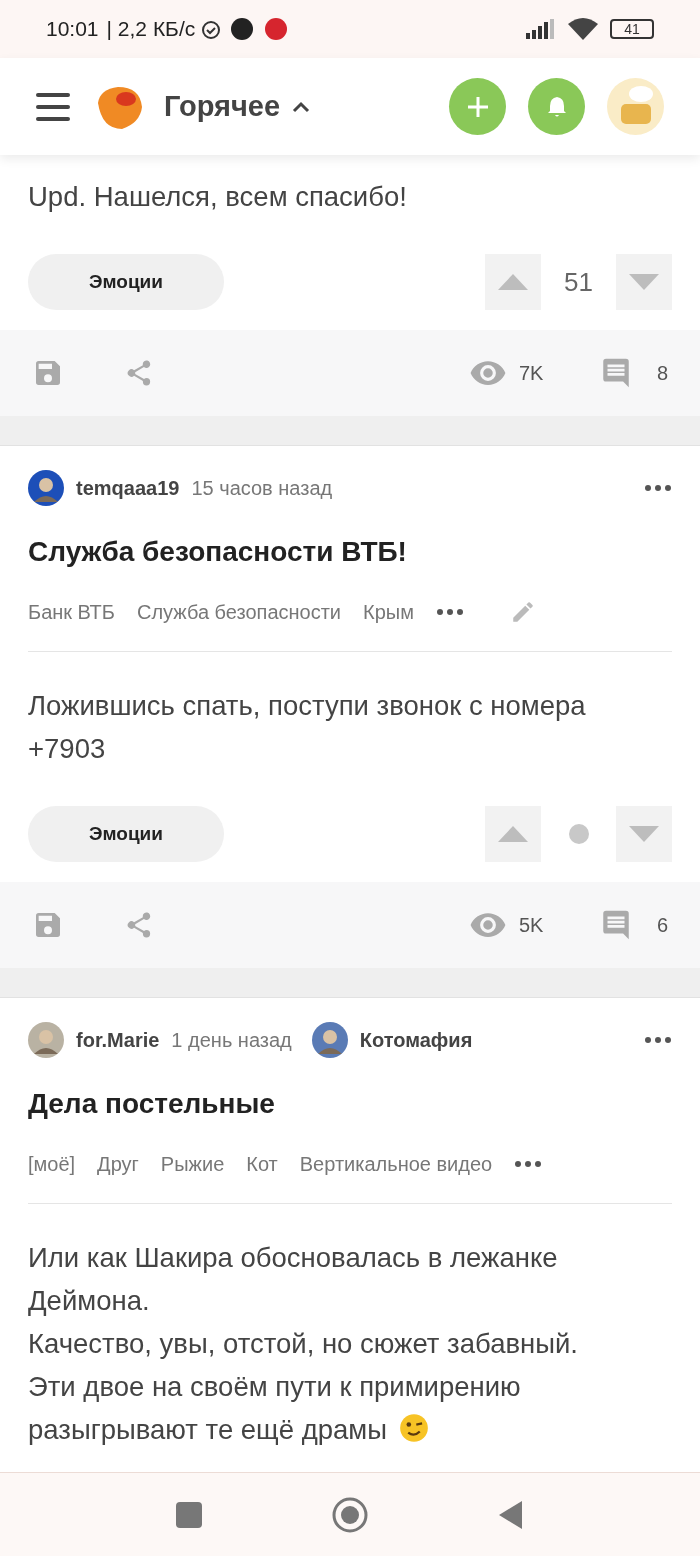 The height and width of the screenshot is (1556, 700). I want to click on home-icon, so click(350, 1514).